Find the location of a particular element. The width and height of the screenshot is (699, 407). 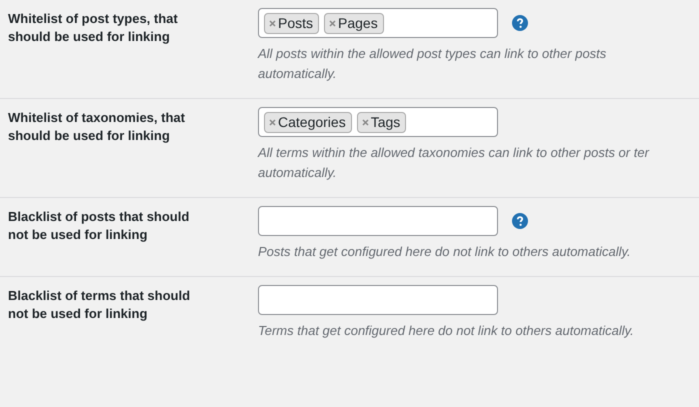

setting-label: Blacklist of terms that should not be used for linking is located at coordinates (100, 305).